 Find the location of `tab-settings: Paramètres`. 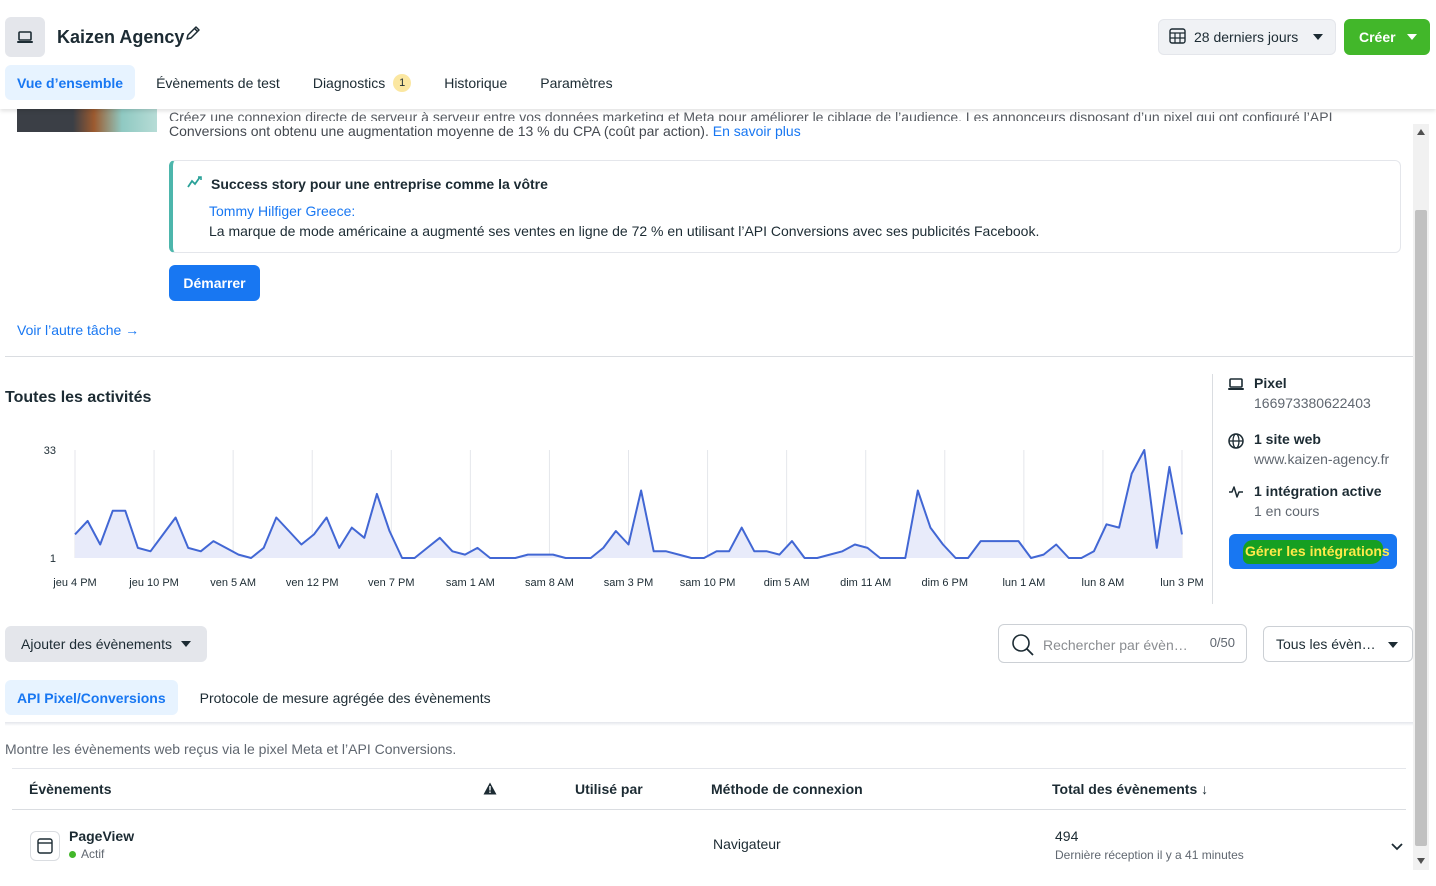

tab-settings: Paramètres is located at coordinates (576, 82).